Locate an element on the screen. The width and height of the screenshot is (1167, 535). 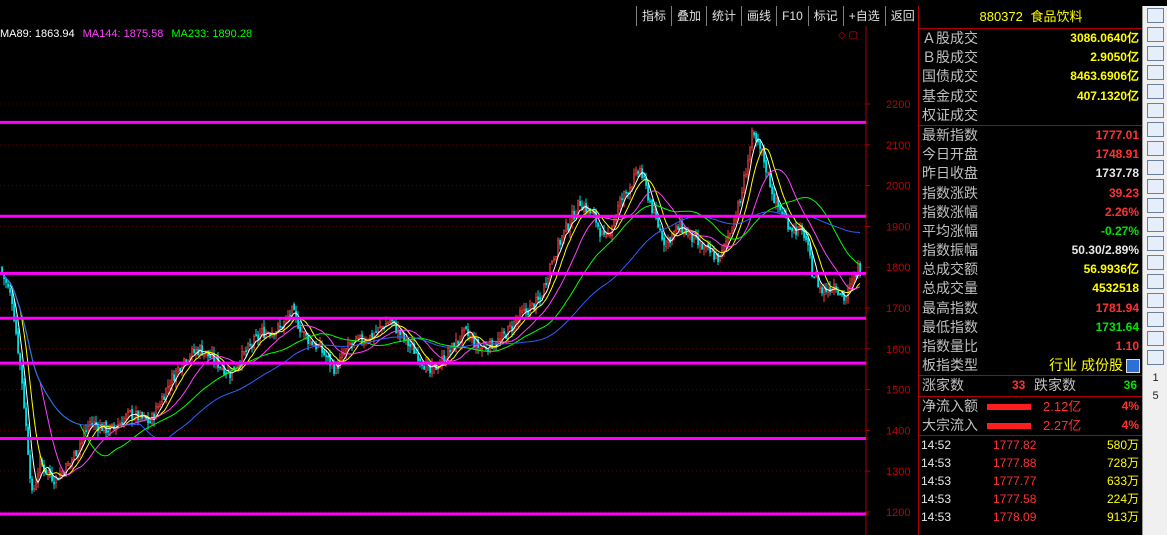
arrow-icon is located at coordinates (1155, 281).